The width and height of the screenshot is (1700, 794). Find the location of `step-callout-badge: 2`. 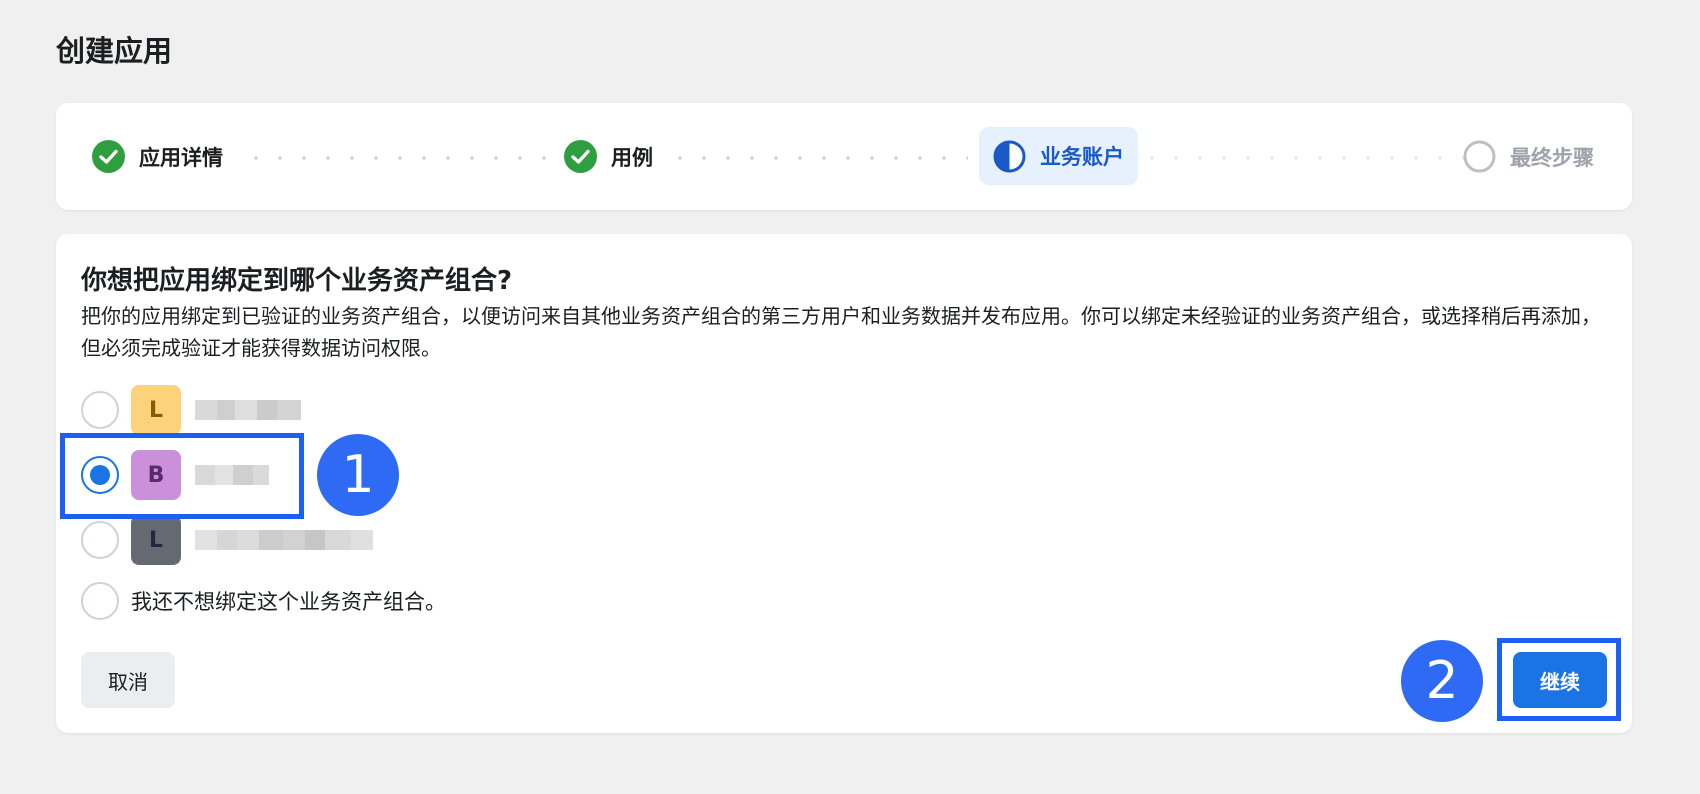

step-callout-badge: 2 is located at coordinates (1442, 681).